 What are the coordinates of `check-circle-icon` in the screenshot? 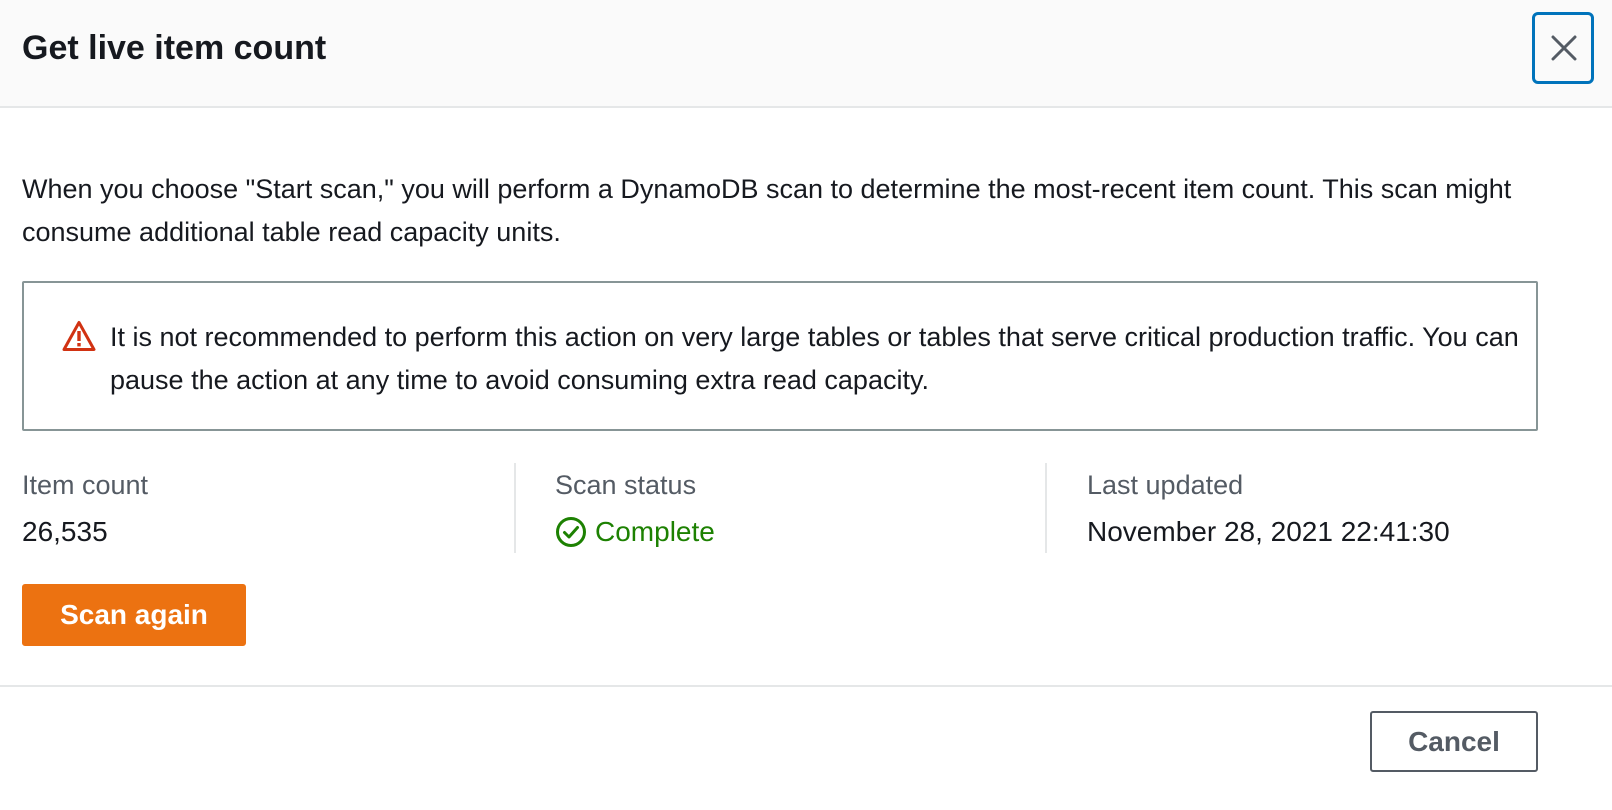 It's located at (571, 532).